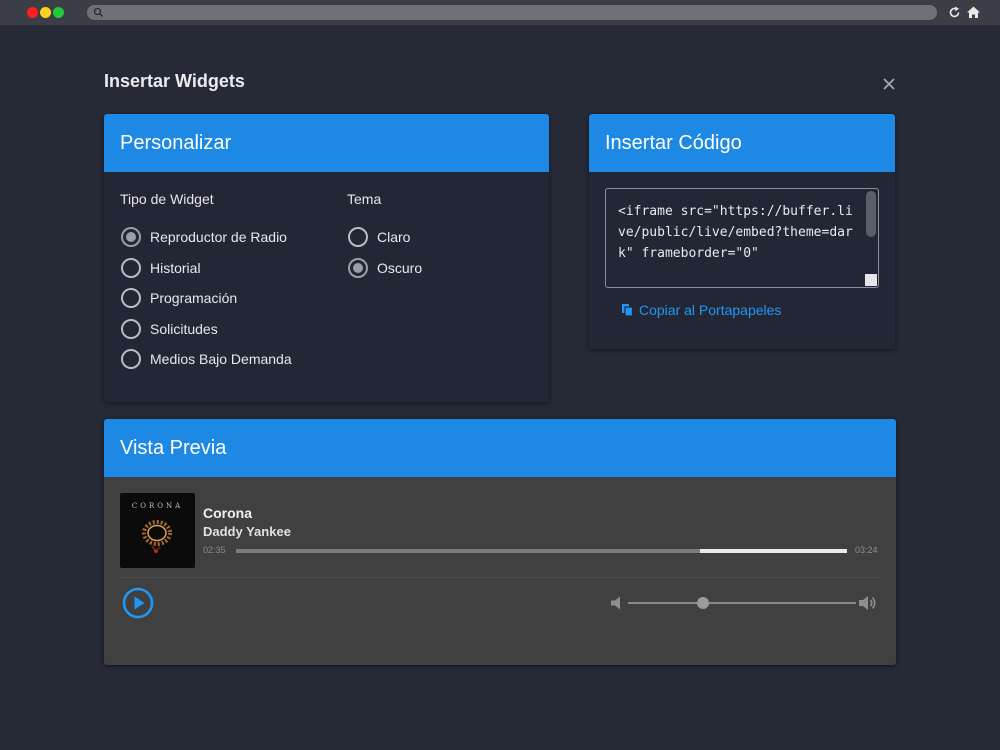 This screenshot has width=1000, height=750. I want to click on track-artist: Daddy Yankee, so click(247, 531).